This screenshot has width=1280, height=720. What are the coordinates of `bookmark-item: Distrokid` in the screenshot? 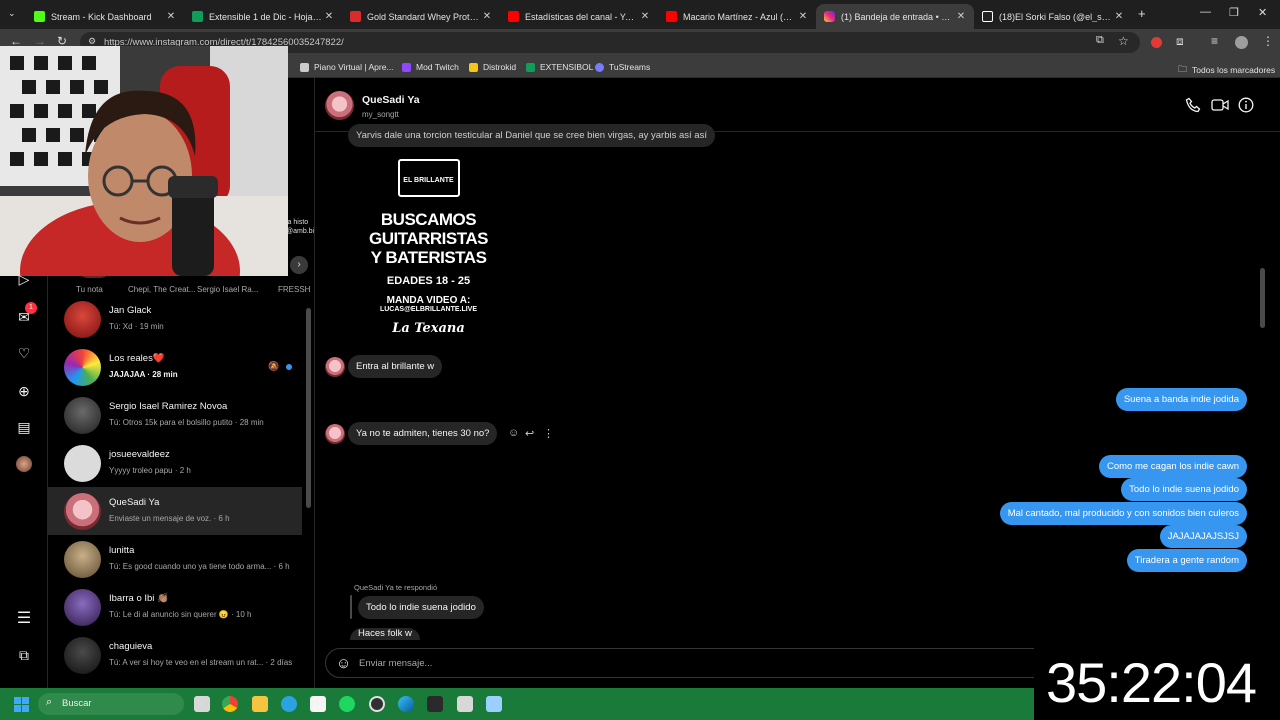 It's located at (492, 67).